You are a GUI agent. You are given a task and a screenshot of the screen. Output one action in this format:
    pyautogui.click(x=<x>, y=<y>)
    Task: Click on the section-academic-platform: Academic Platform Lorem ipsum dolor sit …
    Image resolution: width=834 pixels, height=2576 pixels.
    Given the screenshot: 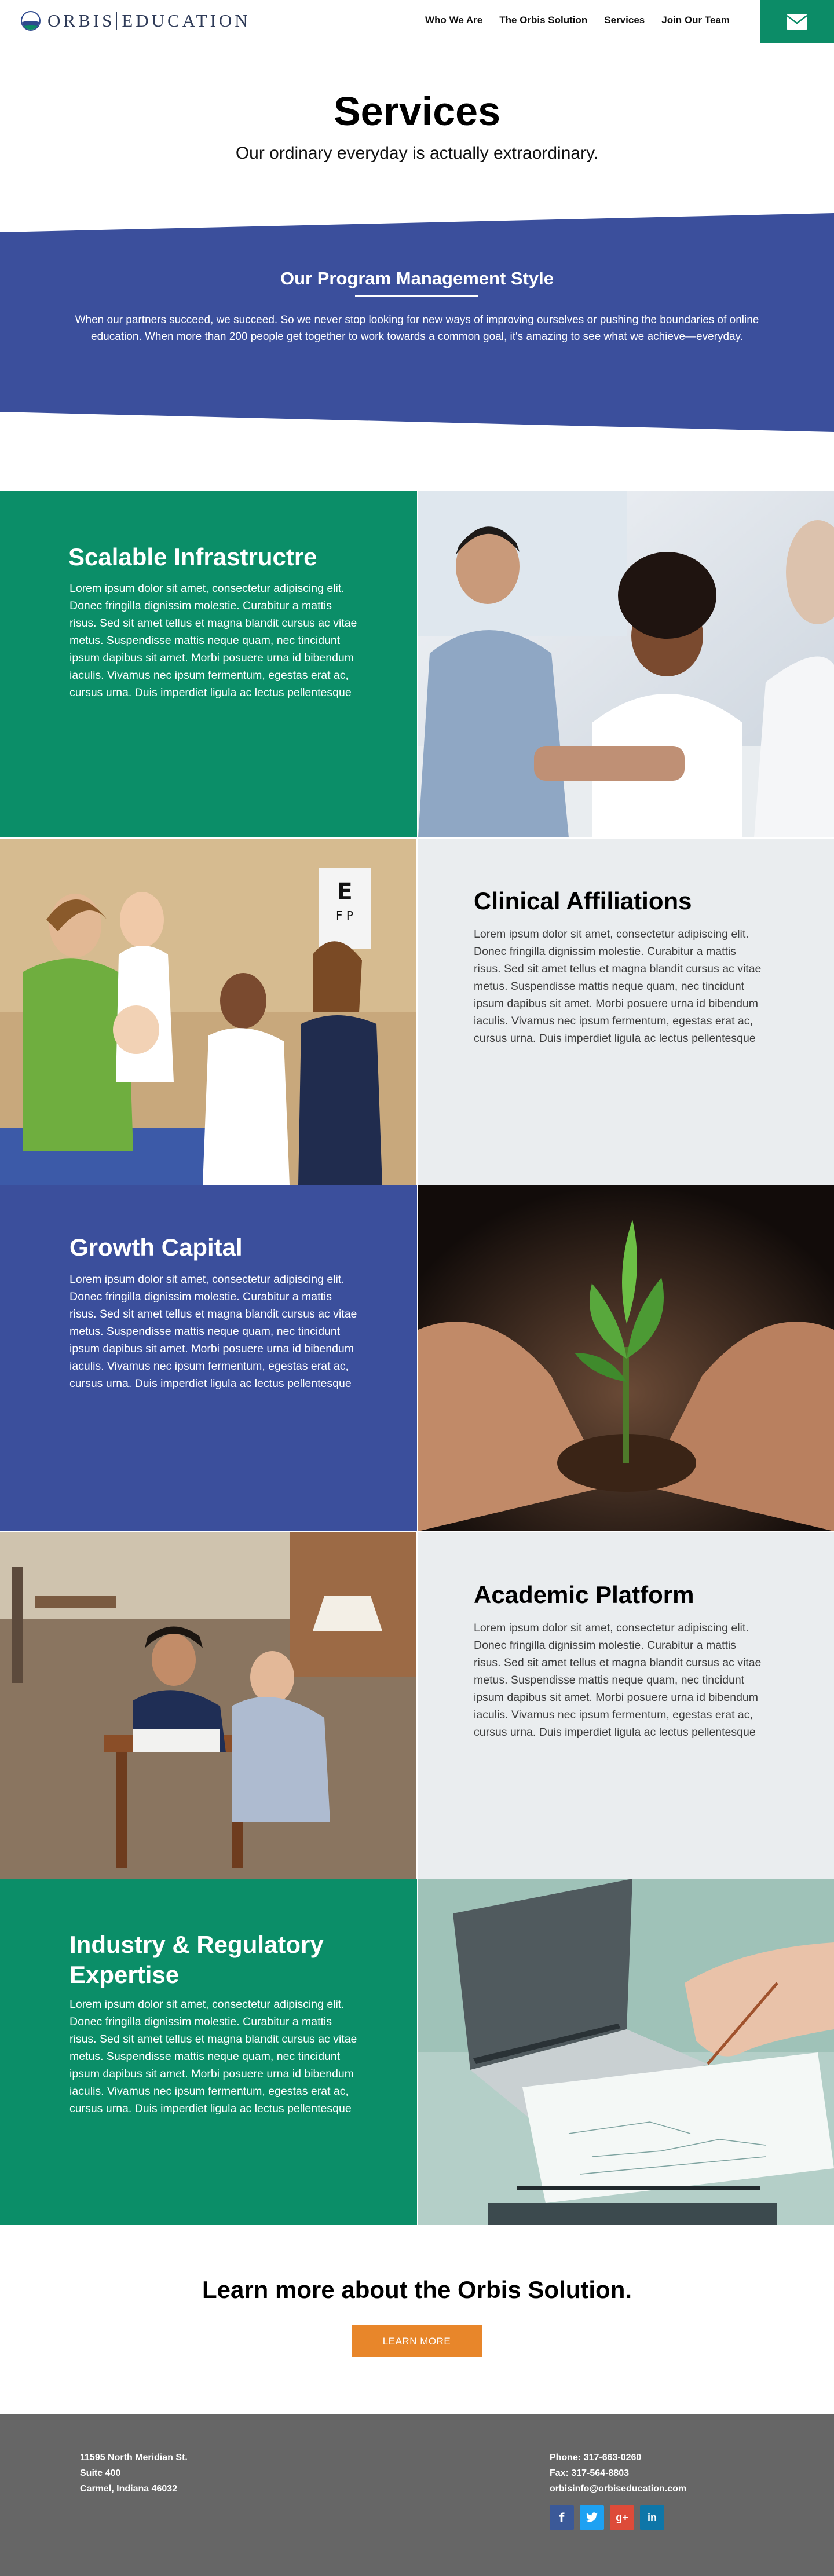 What is the action you would take?
    pyautogui.click(x=417, y=1705)
    